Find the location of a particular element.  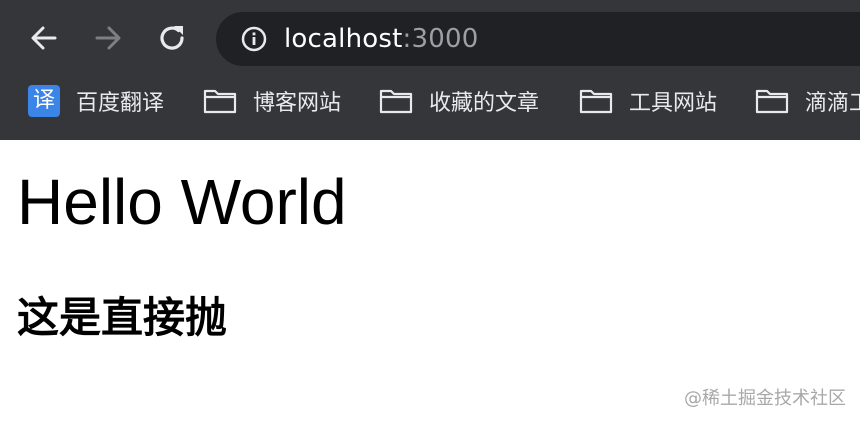

bookmark-label: 工具网站 is located at coordinates (673, 103).